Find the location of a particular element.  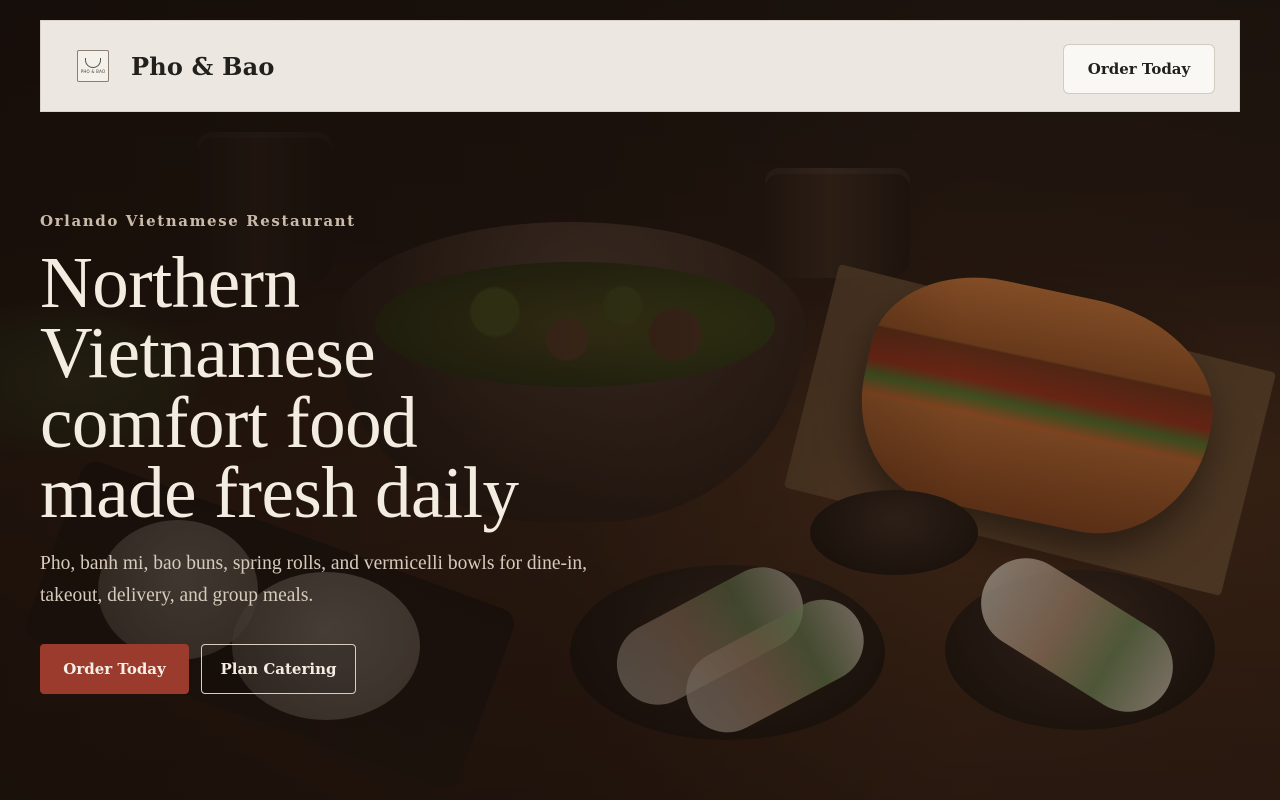

bowl-icon is located at coordinates (93, 63).